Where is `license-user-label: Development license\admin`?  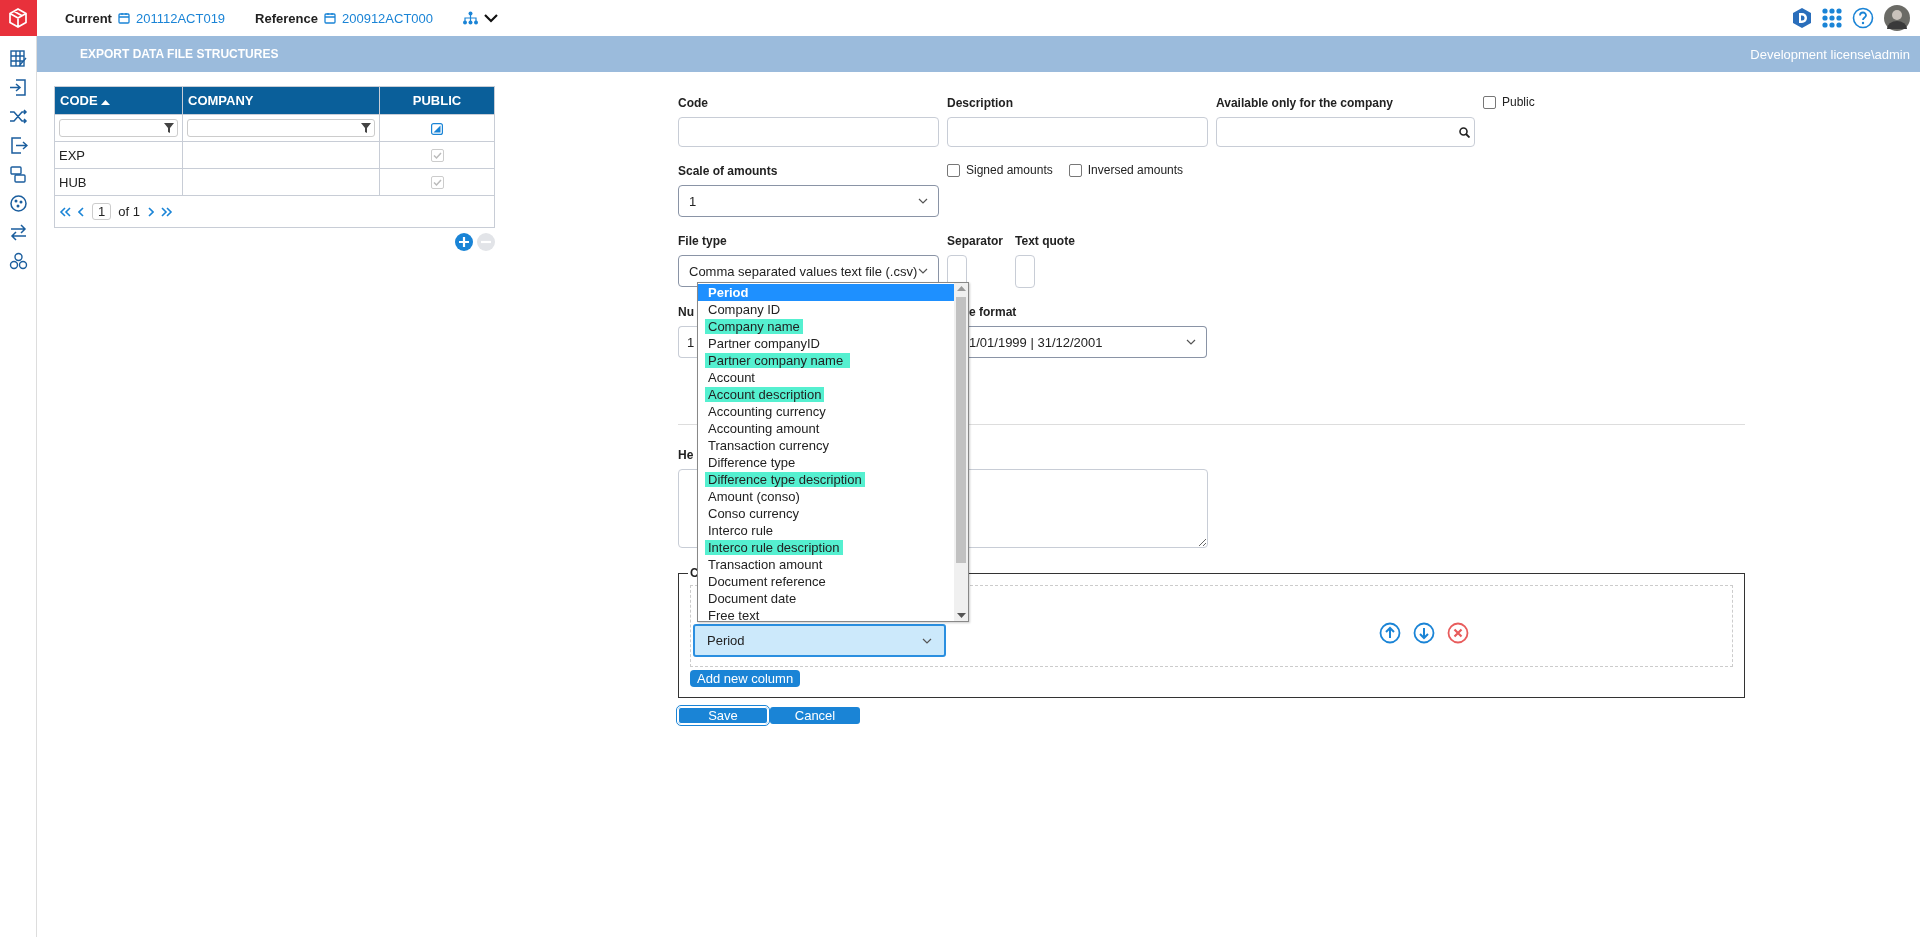
license-user-label: Development license\admin is located at coordinates (1830, 54).